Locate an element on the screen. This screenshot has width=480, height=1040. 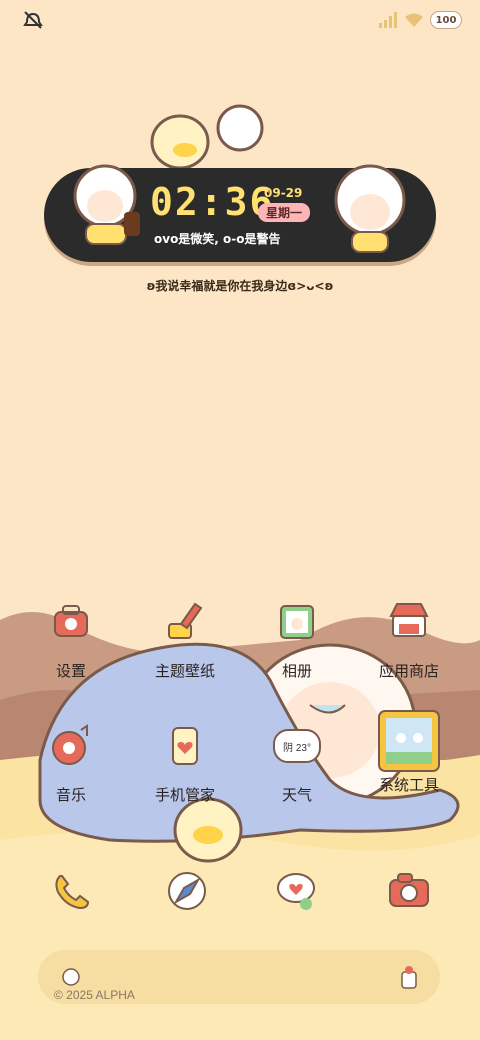
weather-icon: 阴 23° is located at coordinates (297, 746).